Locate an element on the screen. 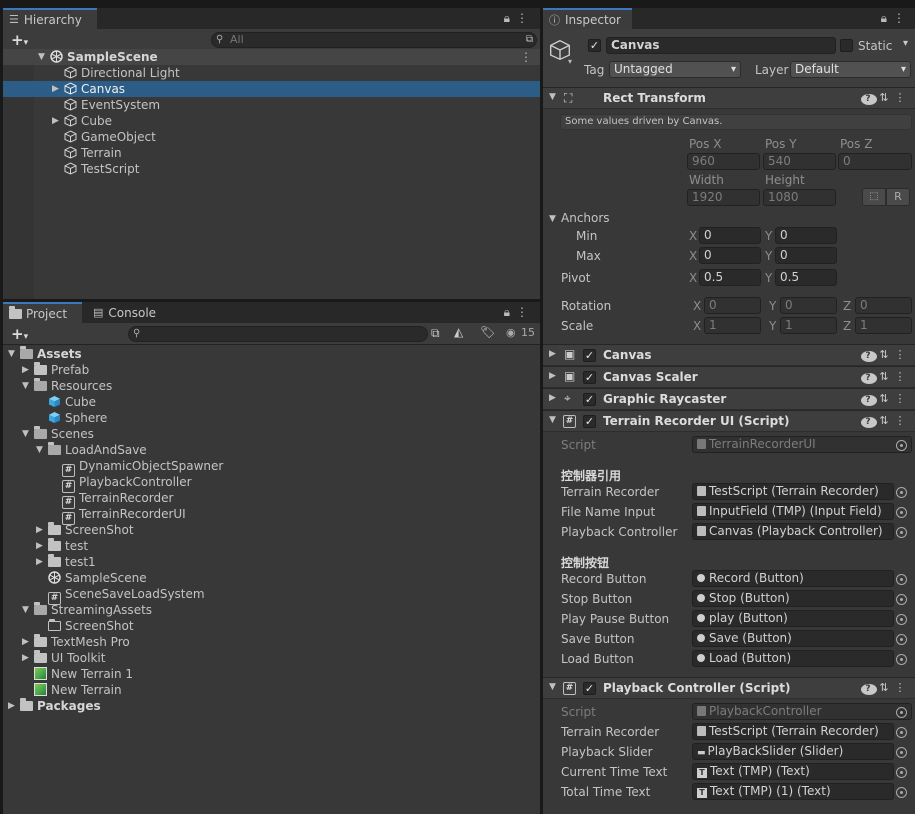  scale-y-field: 1 is located at coordinates (808, 325).